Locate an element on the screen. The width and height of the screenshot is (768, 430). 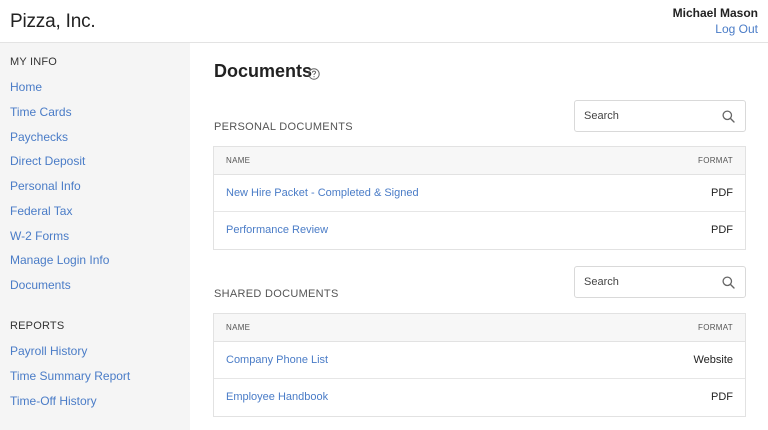
sidebar-item-w2-forms: W-2 Forms is located at coordinates (39, 236).